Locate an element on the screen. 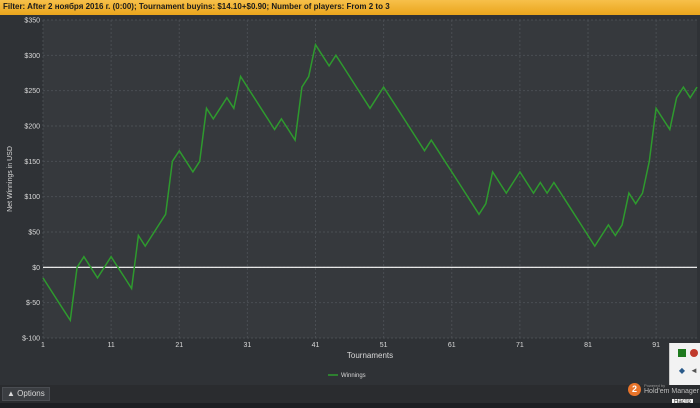 The image size is (700, 408). x-tick-label: 61 is located at coordinates (452, 345).